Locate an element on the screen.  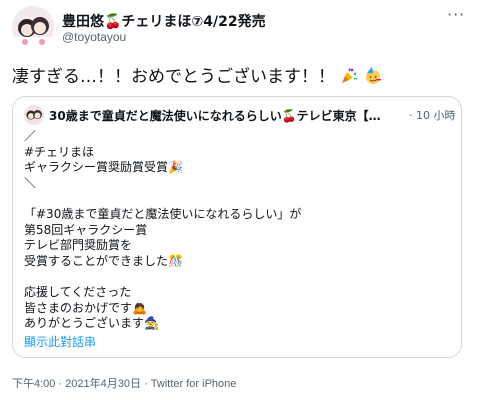
quoted-line: 皆さまのおかげです🙇 is located at coordinates (85, 307).